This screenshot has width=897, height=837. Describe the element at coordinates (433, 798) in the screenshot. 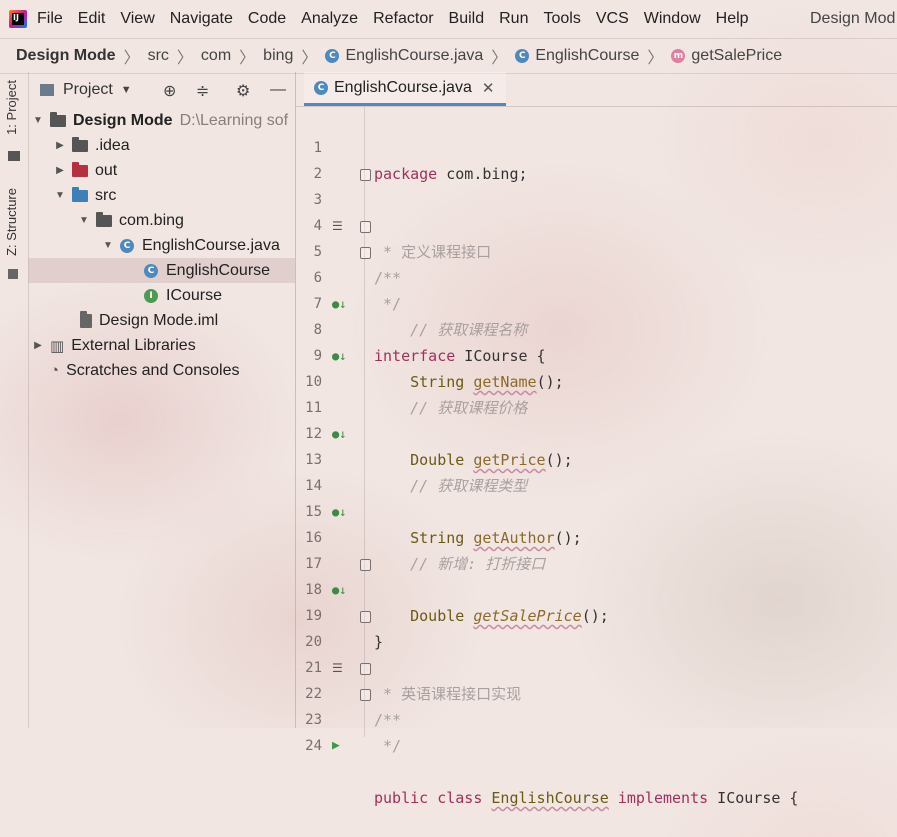

I see `keyword: public class` at that location.